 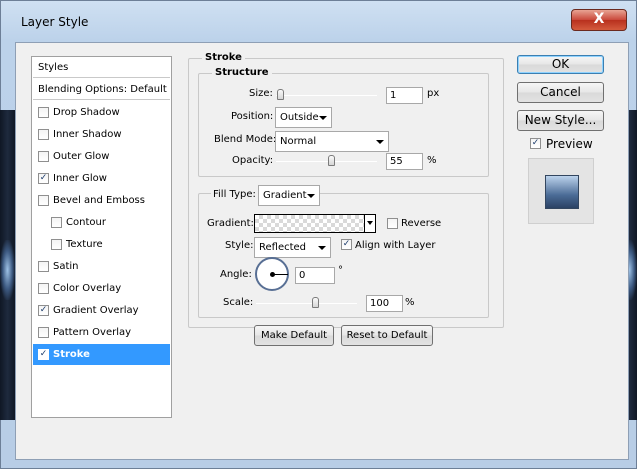 What do you see at coordinates (298, 141) in the screenshot?
I see `blend-mode-value: Normal` at bounding box center [298, 141].